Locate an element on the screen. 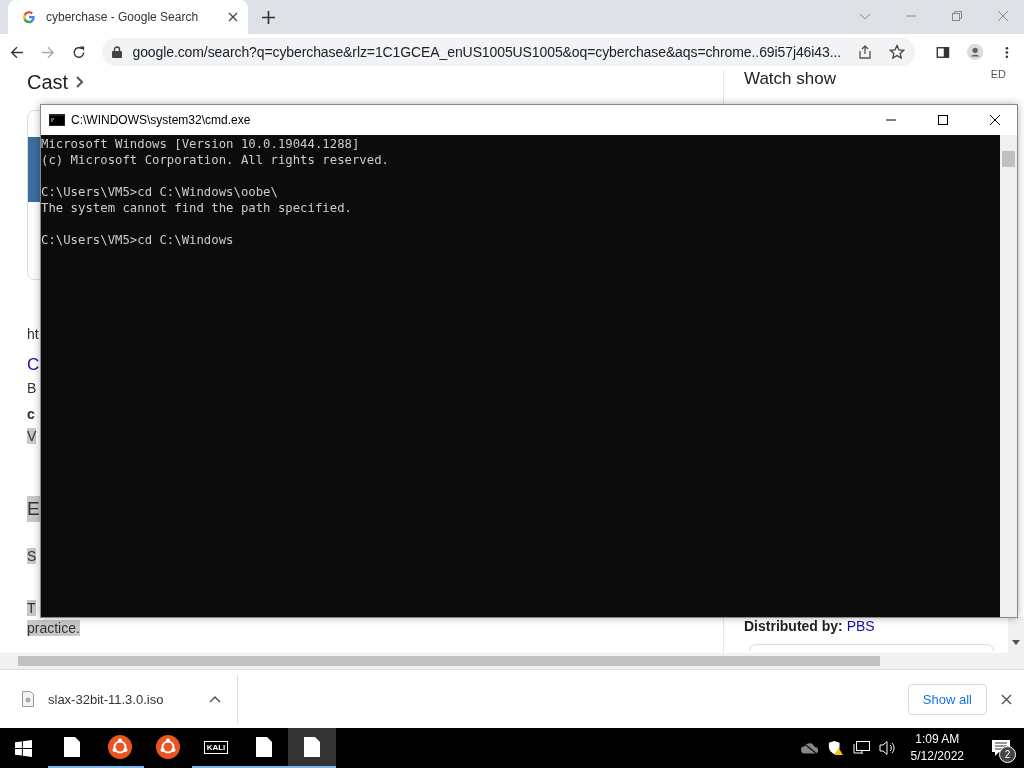  console-line: C:\Users\VM5>cd C:\Windows is located at coordinates (137, 240).